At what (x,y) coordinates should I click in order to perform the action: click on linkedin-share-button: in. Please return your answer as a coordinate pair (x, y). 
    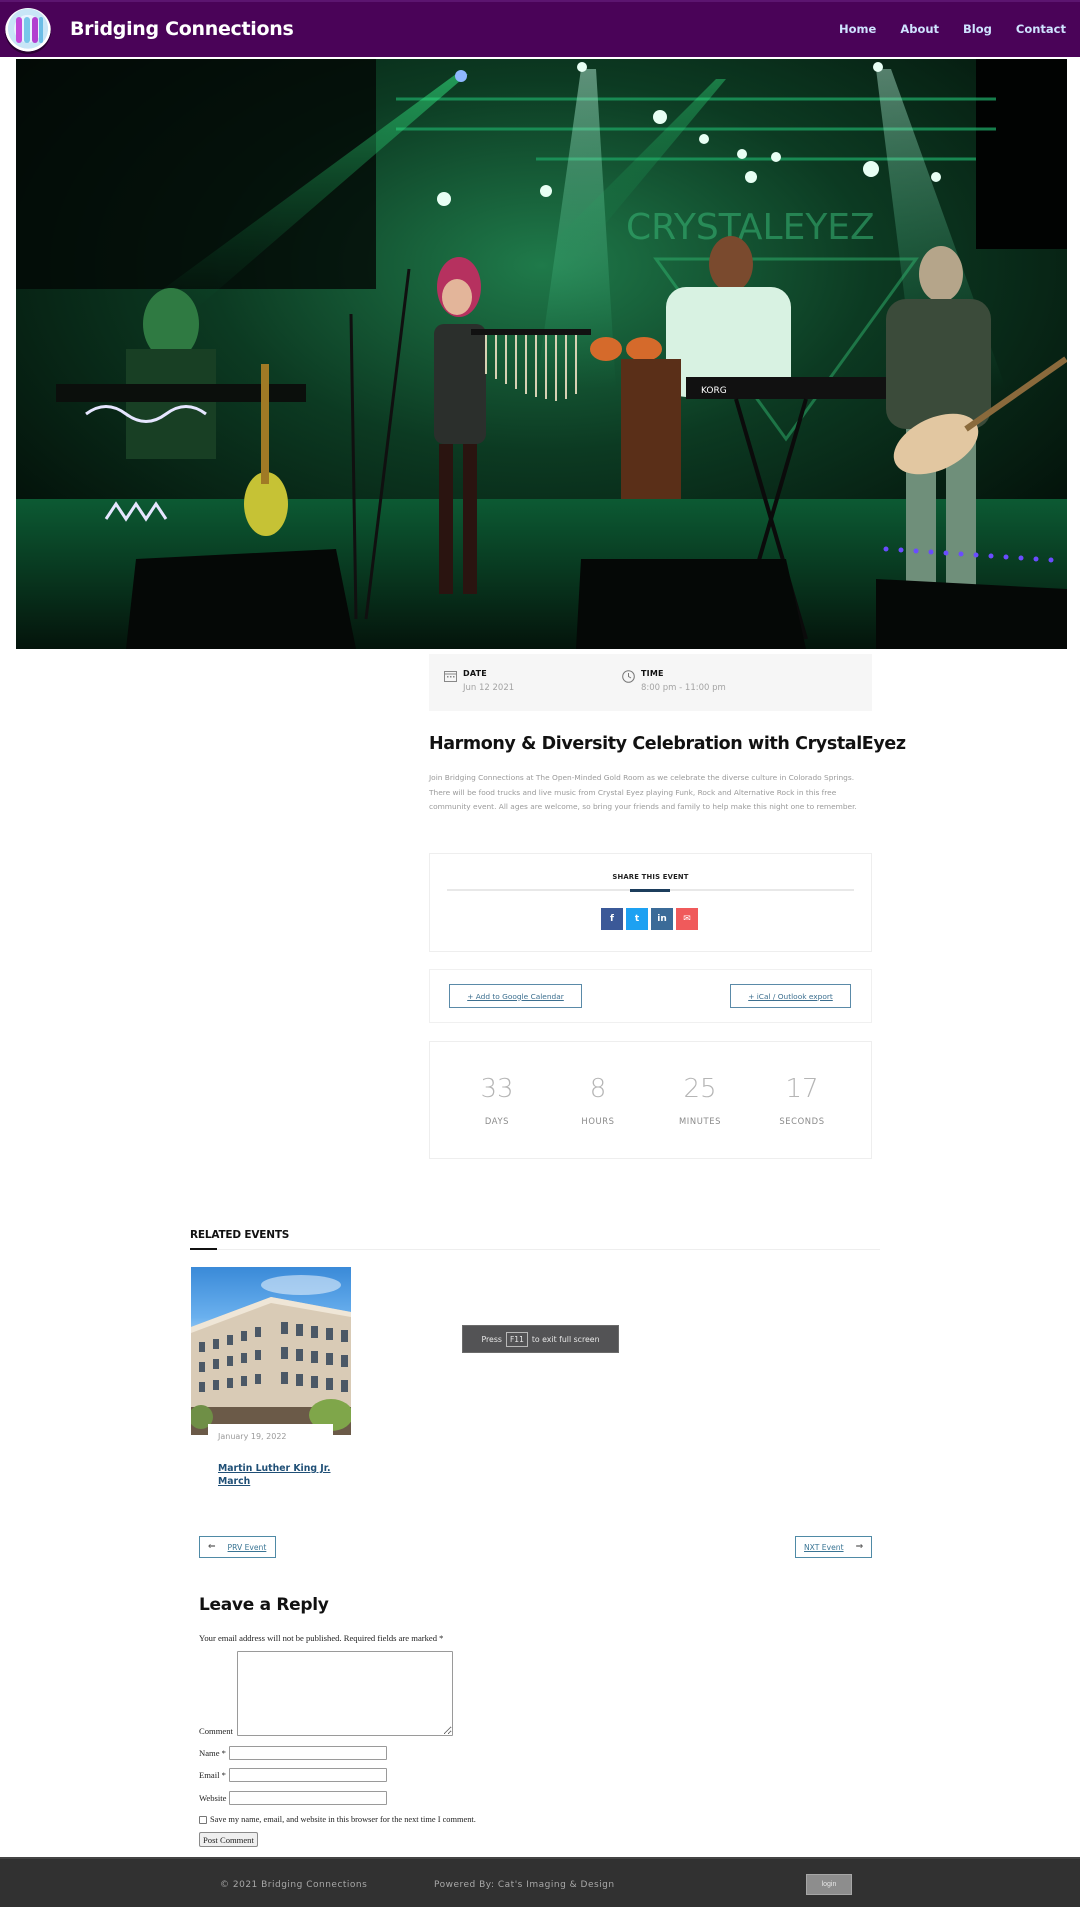
    Looking at the image, I should click on (662, 919).